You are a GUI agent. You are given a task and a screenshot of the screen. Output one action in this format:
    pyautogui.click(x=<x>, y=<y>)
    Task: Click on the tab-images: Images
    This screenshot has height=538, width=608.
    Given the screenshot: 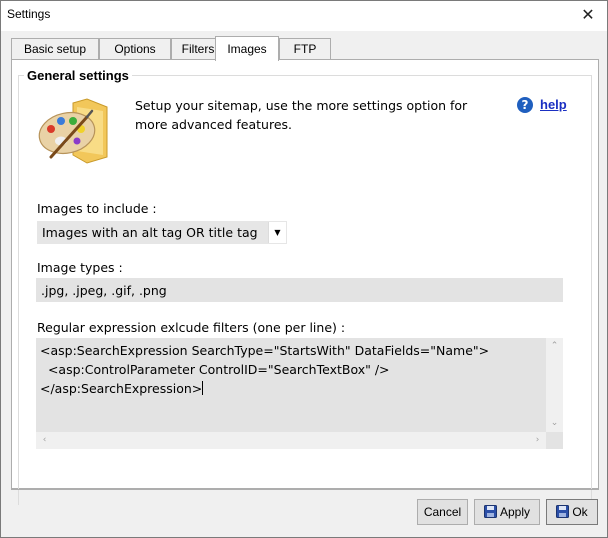 What is the action you would take?
    pyautogui.click(x=247, y=48)
    